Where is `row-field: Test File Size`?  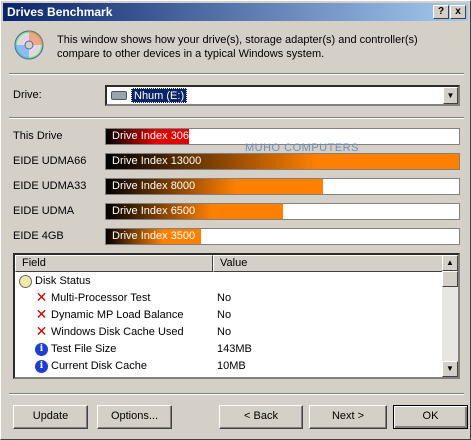
row-field: Test File Size is located at coordinates (84, 349).